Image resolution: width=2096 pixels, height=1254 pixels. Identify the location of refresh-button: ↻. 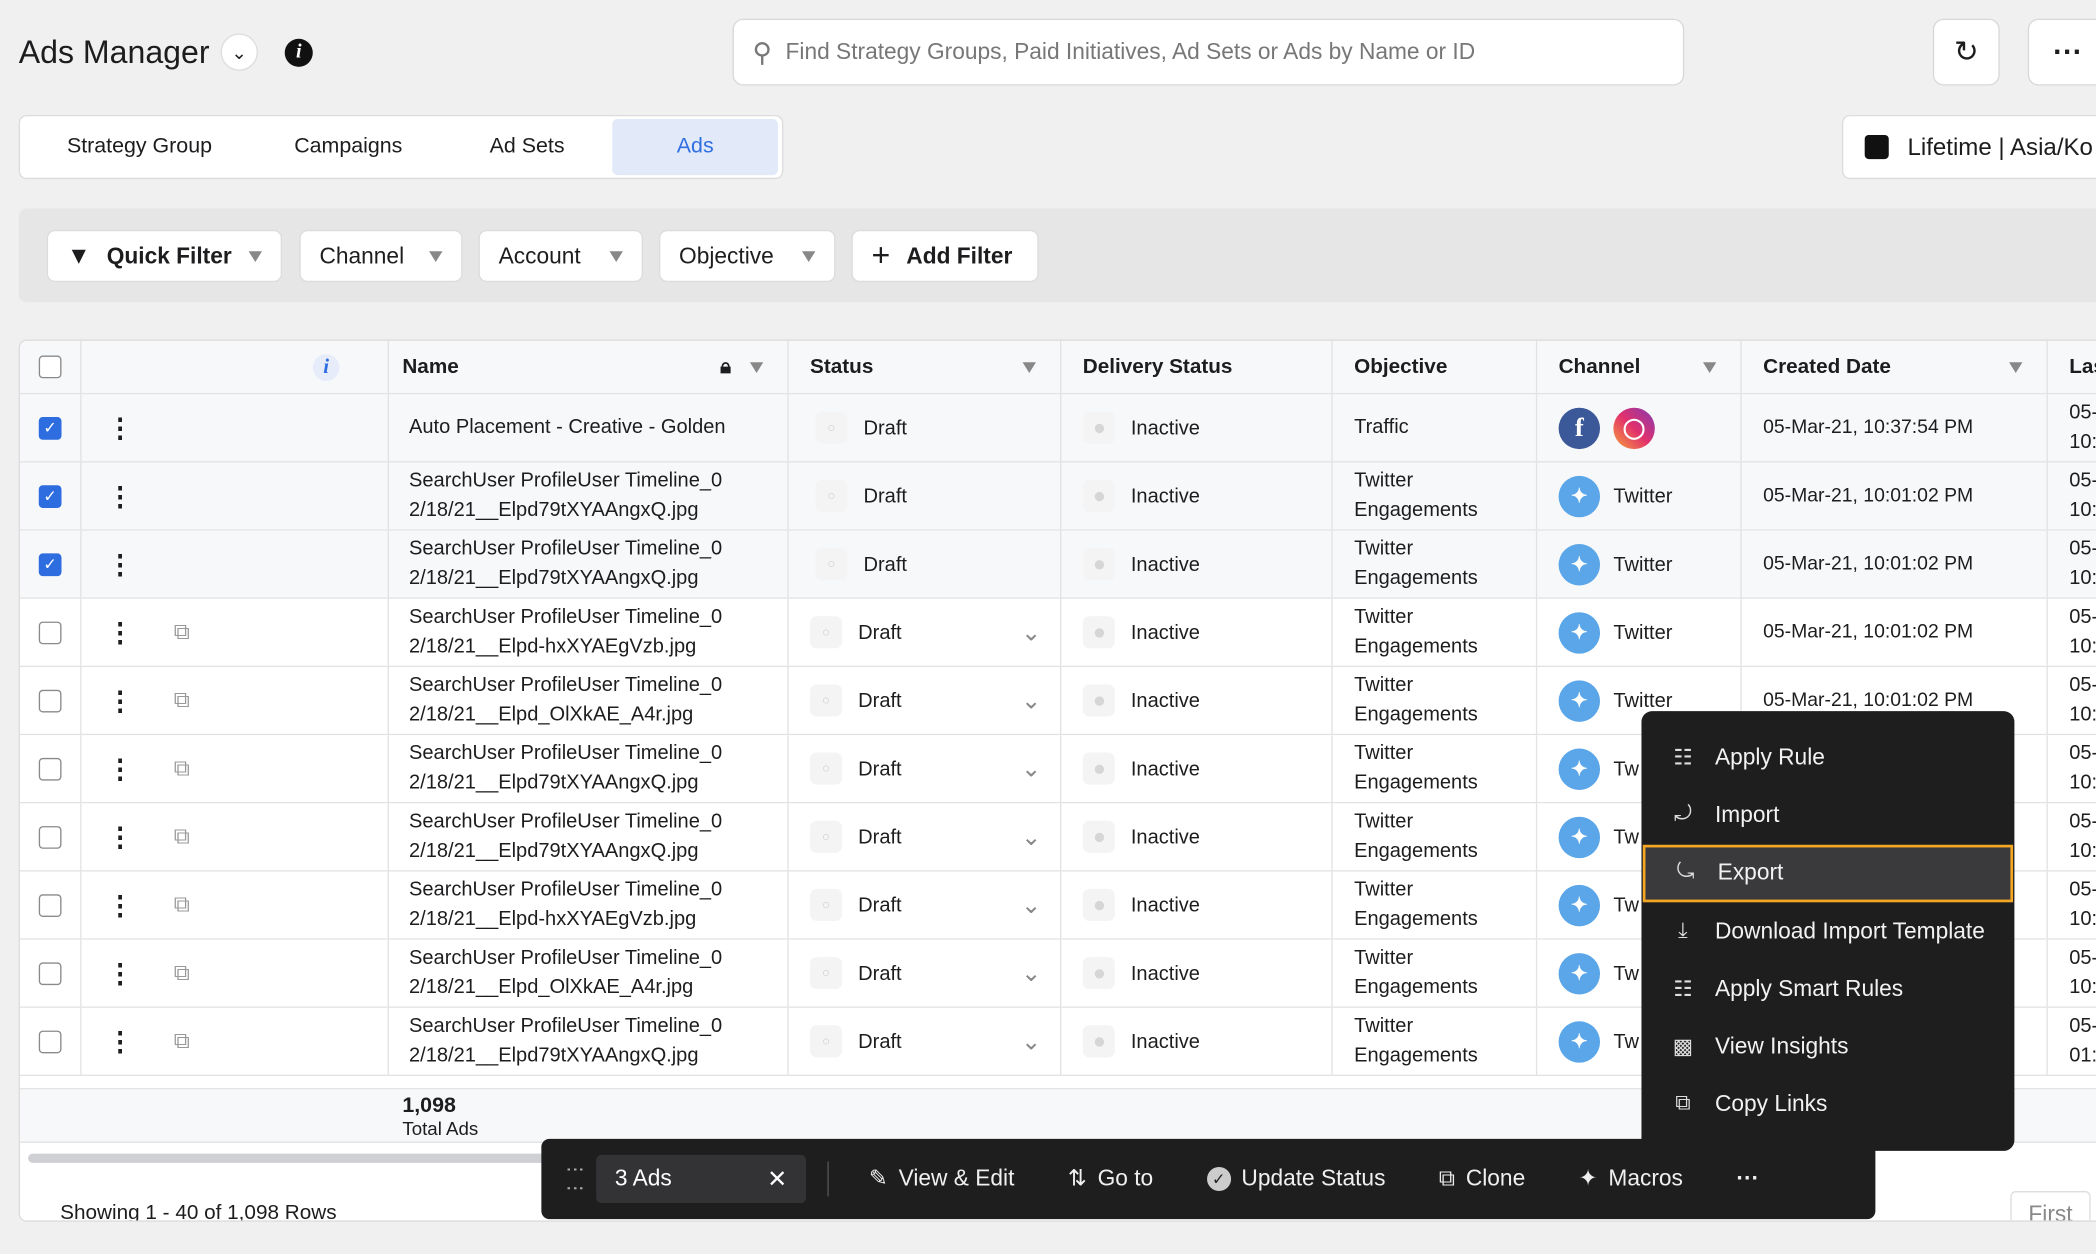
(1966, 52).